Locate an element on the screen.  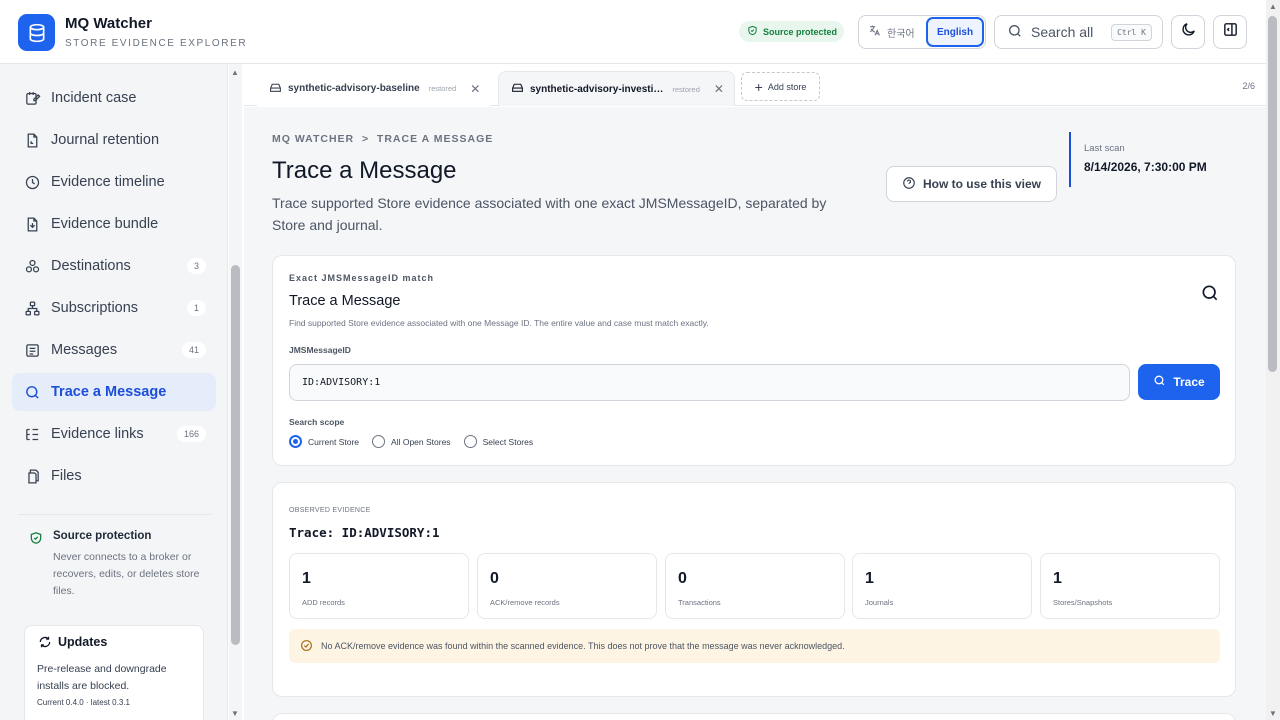
sidebar-item-subscriptions: Subscriptions 1 is located at coordinates (114, 308).